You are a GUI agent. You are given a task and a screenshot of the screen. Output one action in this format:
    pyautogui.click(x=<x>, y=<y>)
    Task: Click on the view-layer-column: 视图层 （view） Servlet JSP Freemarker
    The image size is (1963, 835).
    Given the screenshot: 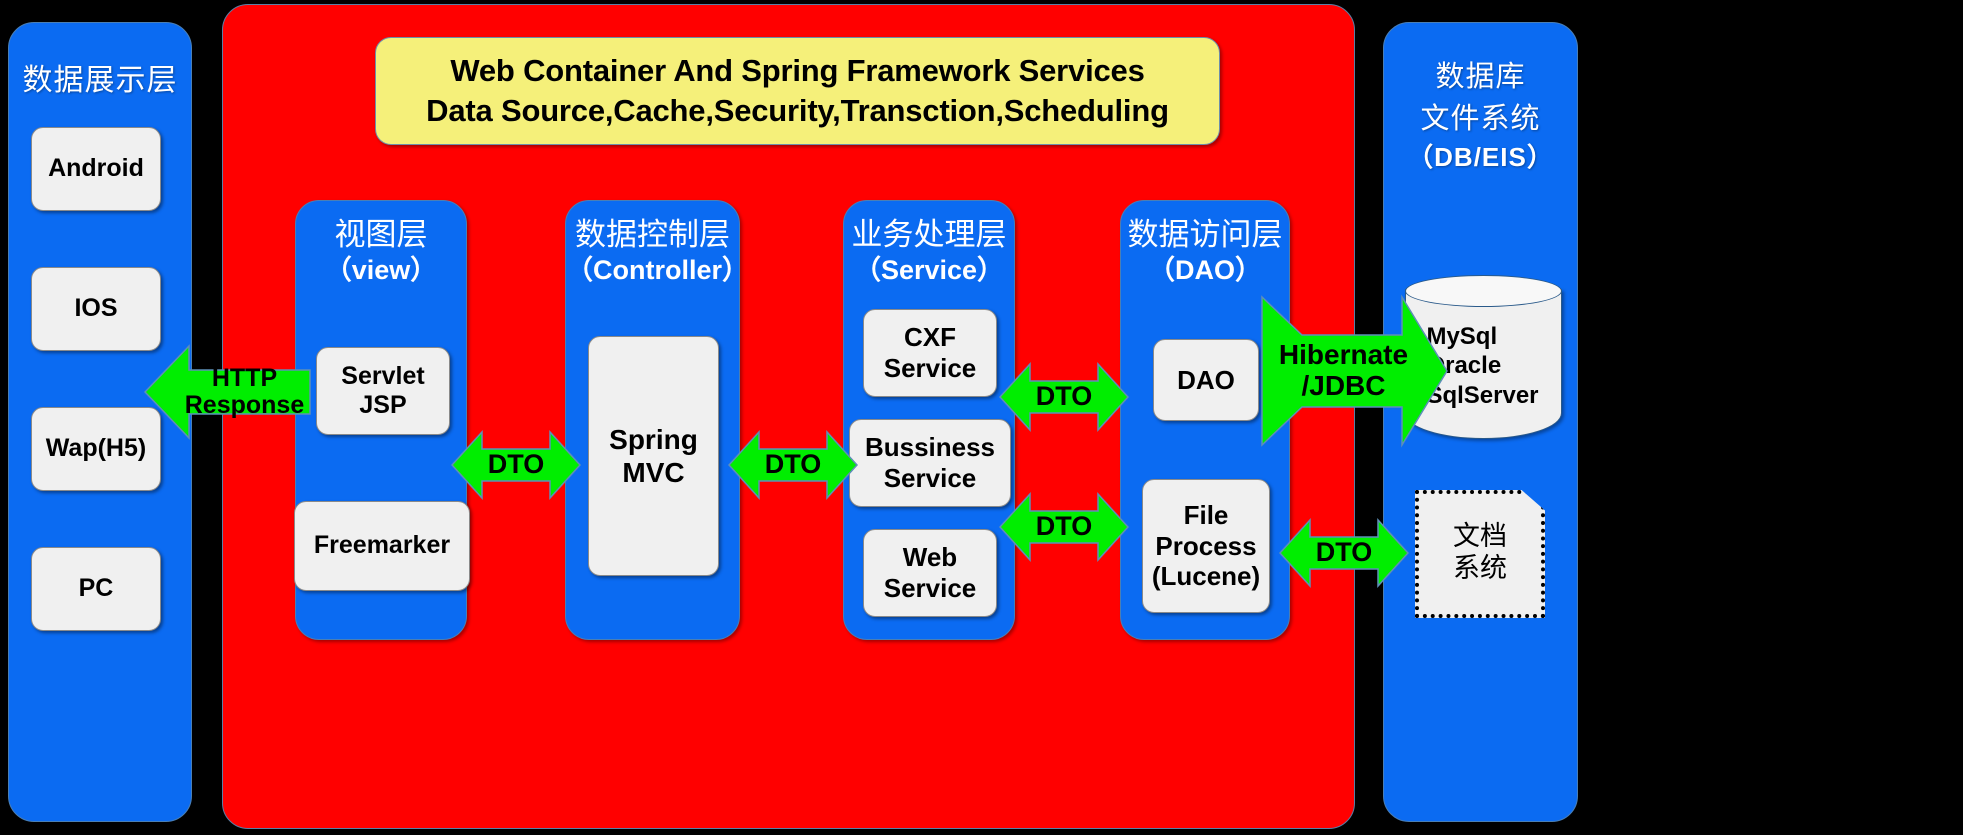 What is the action you would take?
    pyautogui.click(x=382, y=420)
    